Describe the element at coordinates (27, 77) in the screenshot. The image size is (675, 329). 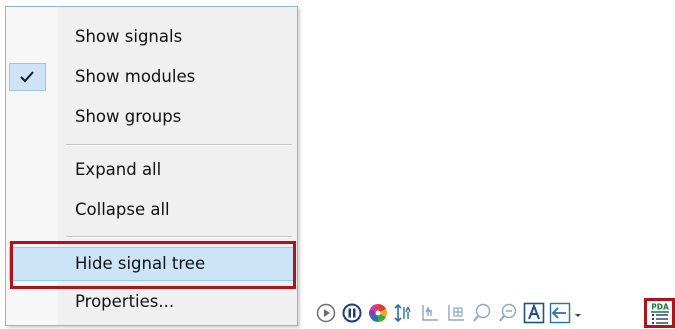
I see `checkmark-icon` at that location.